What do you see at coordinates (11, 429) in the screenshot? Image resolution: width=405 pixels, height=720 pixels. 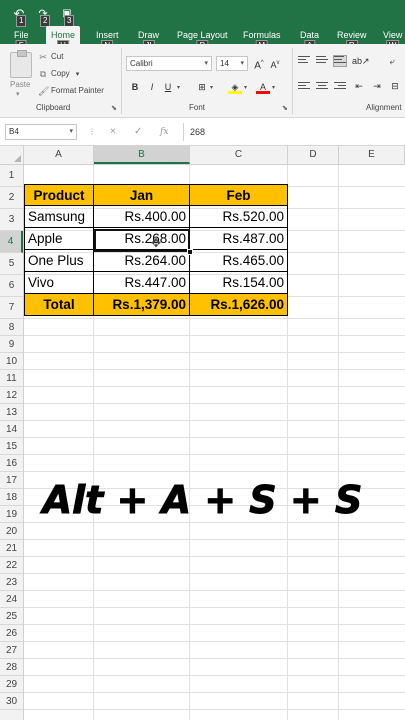 I see `row-header: 14` at bounding box center [11, 429].